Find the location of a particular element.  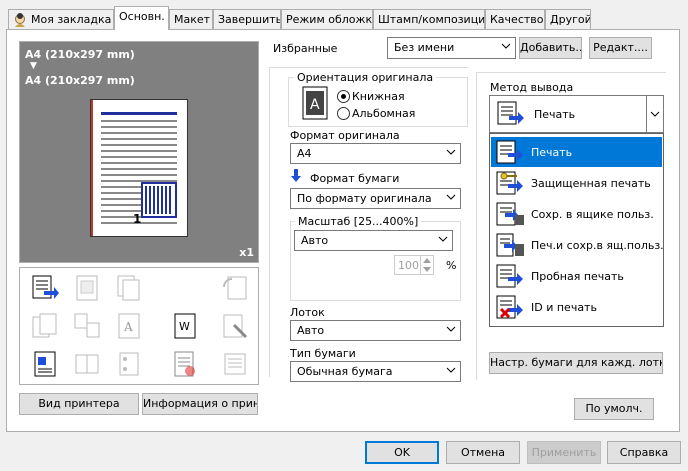

favorites-value: Без имени is located at coordinates (424, 47).